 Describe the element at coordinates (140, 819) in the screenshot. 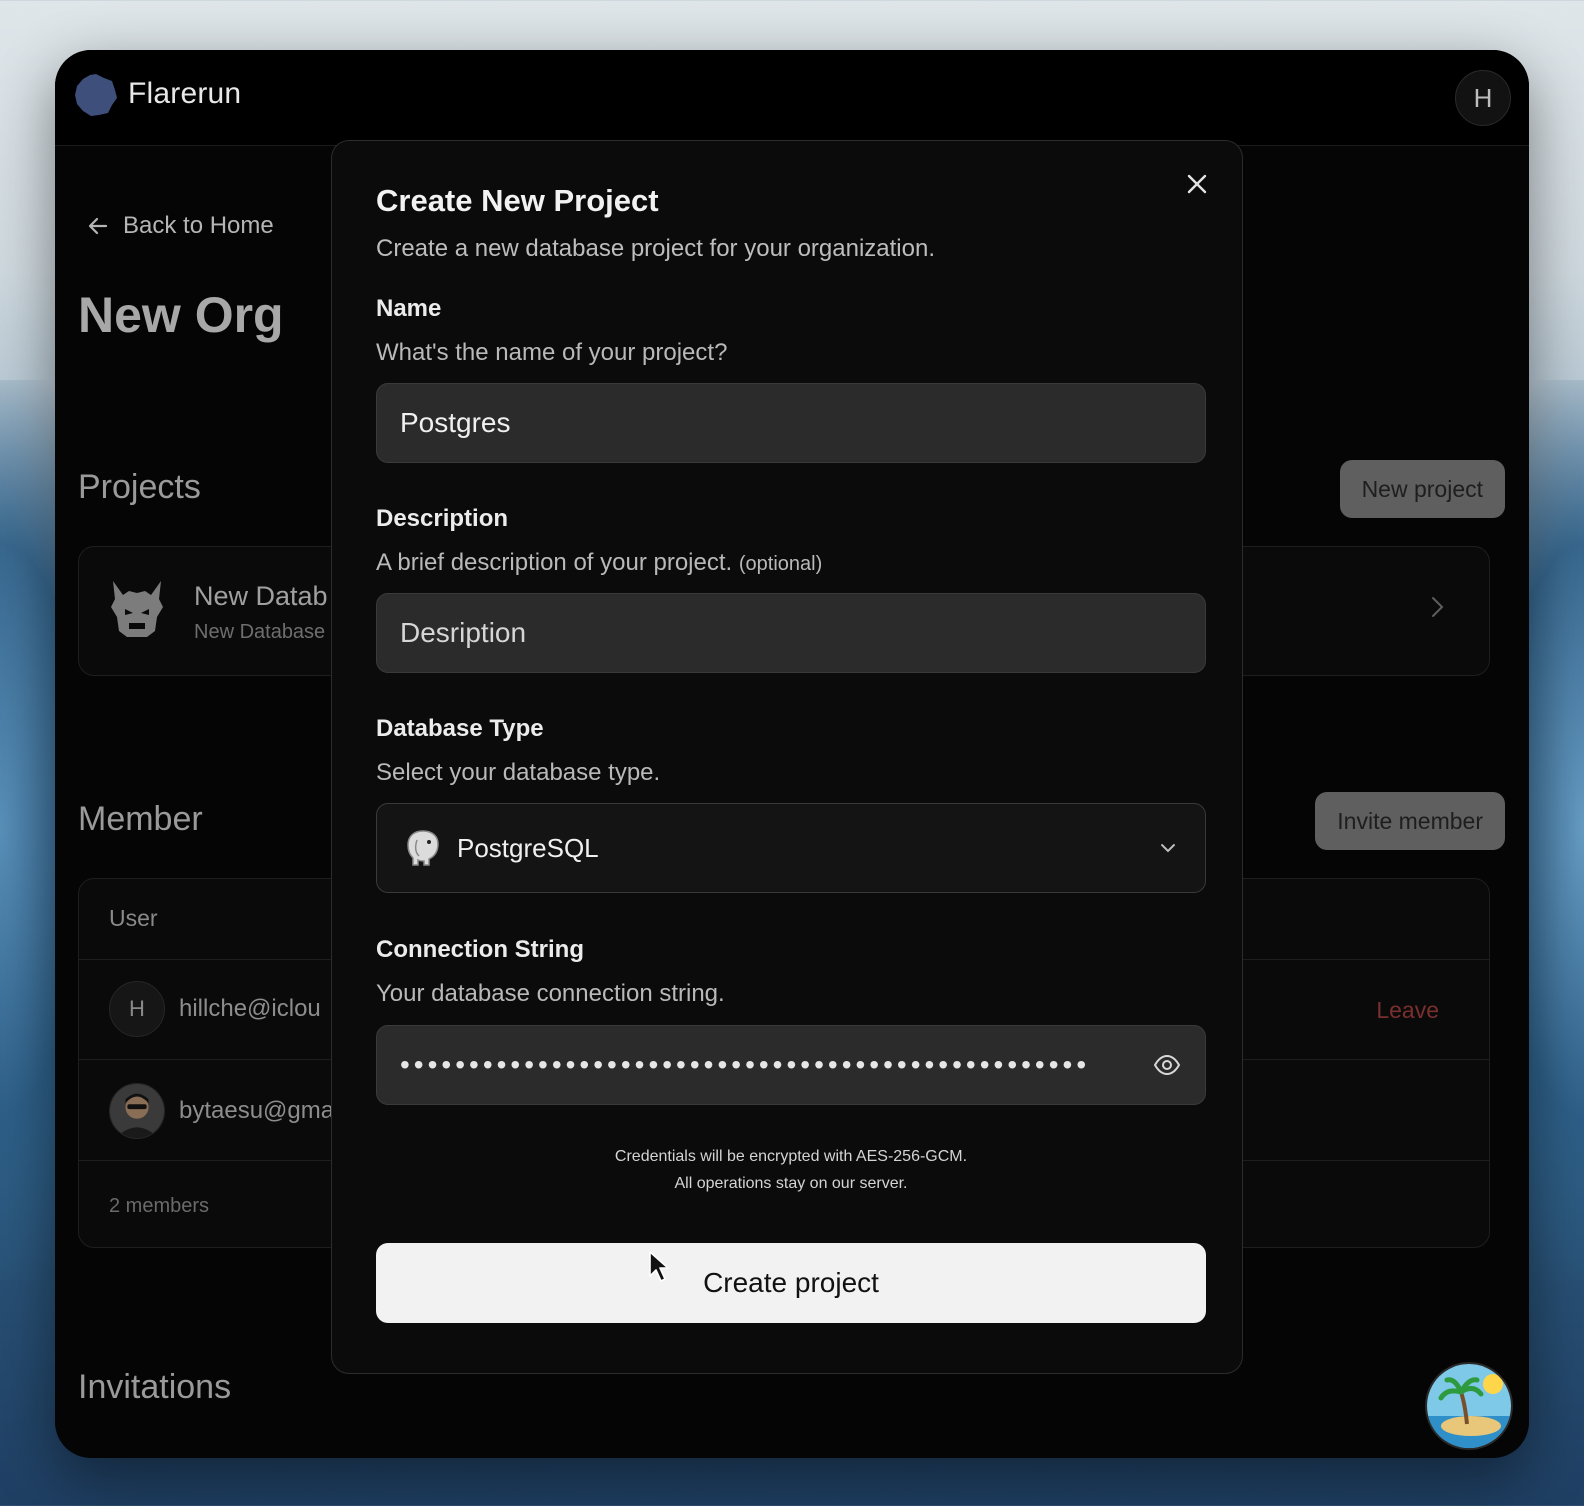

I see `member-title: Member` at that location.